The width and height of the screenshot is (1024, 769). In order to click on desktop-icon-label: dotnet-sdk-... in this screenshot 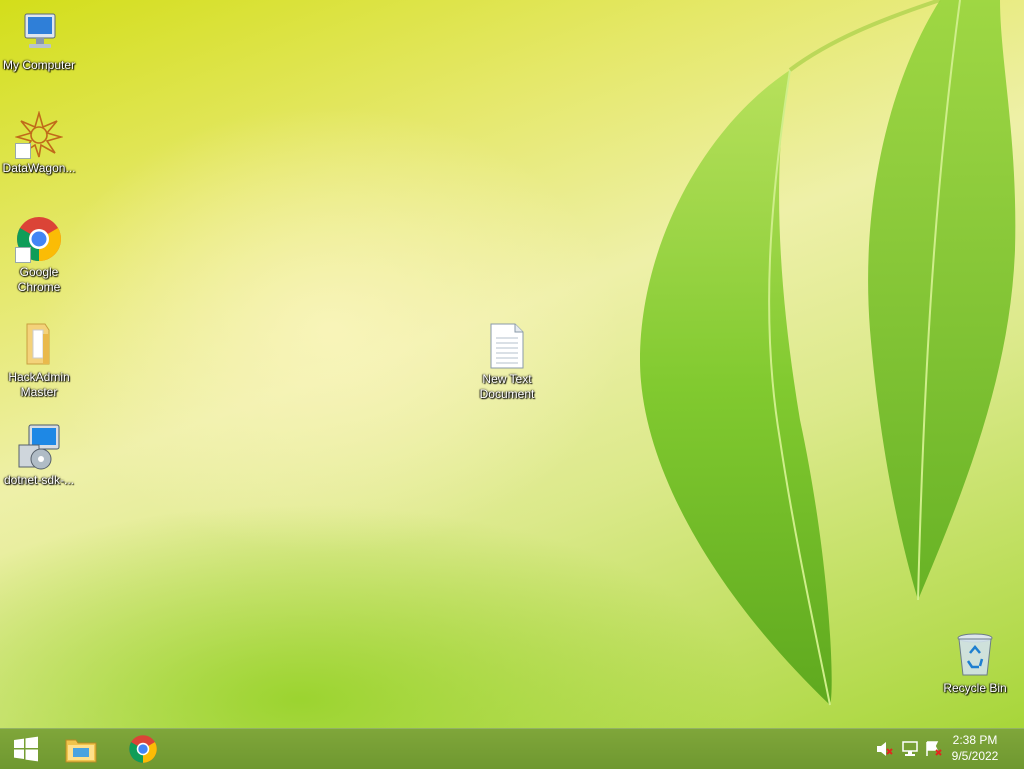, I will do `click(39, 480)`.